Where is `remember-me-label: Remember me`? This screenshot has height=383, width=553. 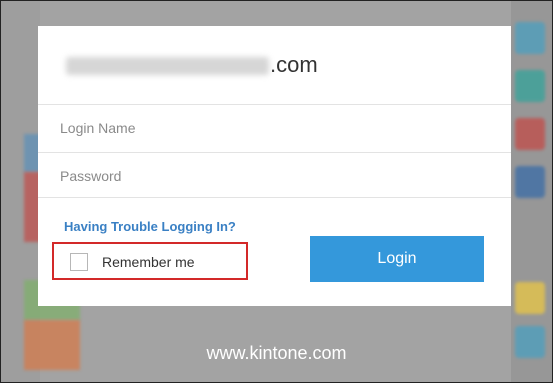
remember-me-label: Remember me is located at coordinates (148, 262).